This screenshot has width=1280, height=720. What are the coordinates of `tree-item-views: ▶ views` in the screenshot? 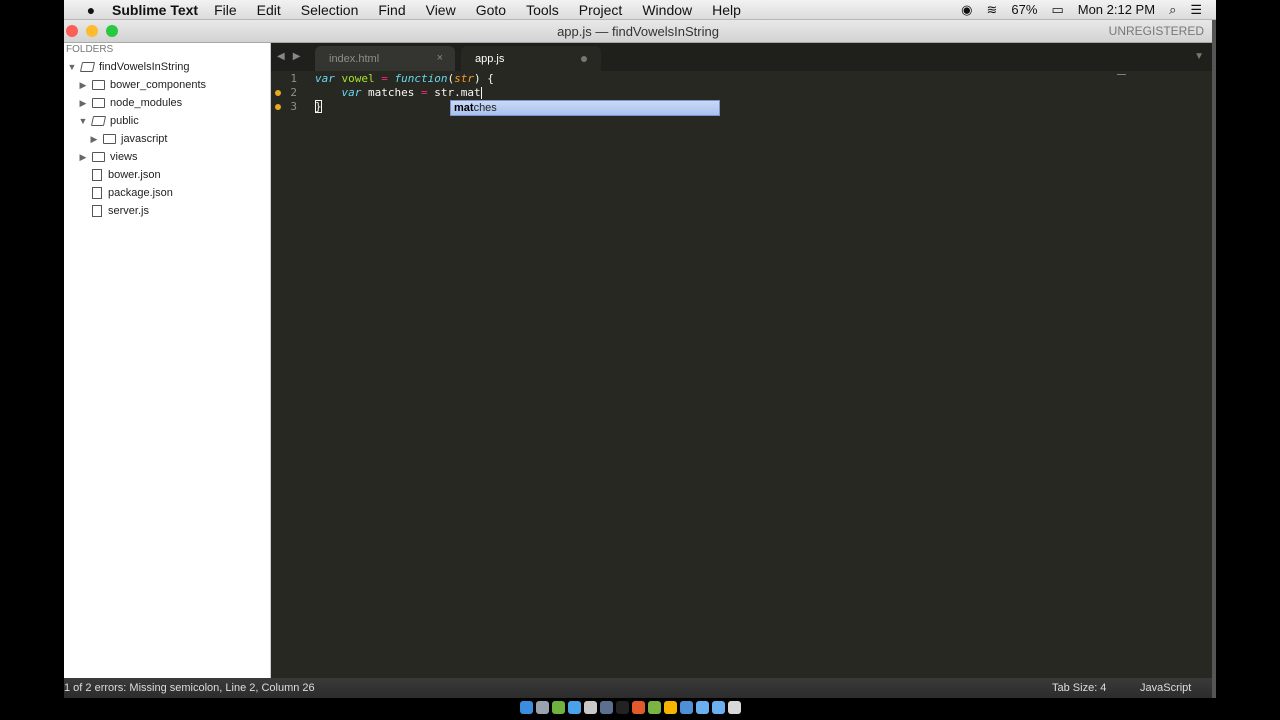 It's located at (167, 157).